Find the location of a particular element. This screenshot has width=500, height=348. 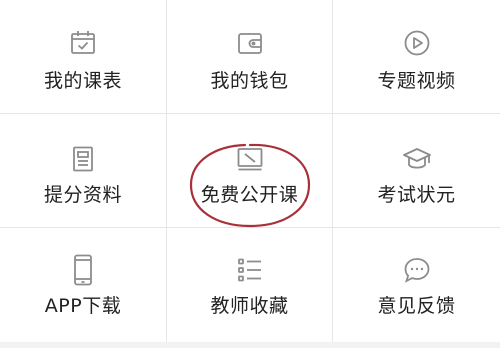

bottom-separator is located at coordinates (250, 345).